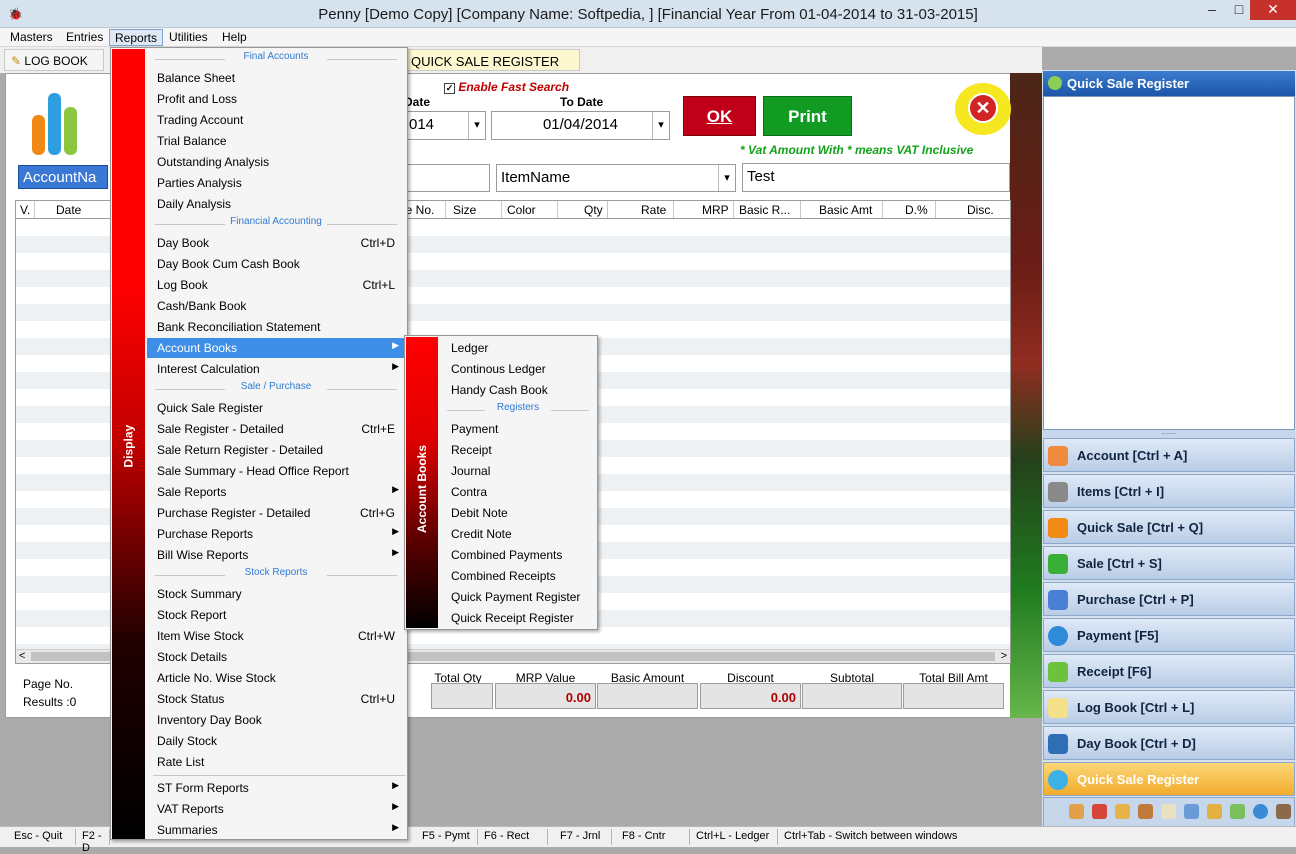 The height and width of the screenshot is (854, 1296). What do you see at coordinates (476, 125) in the screenshot?
I see `from-date-dropdown-icon: ▾` at bounding box center [476, 125].